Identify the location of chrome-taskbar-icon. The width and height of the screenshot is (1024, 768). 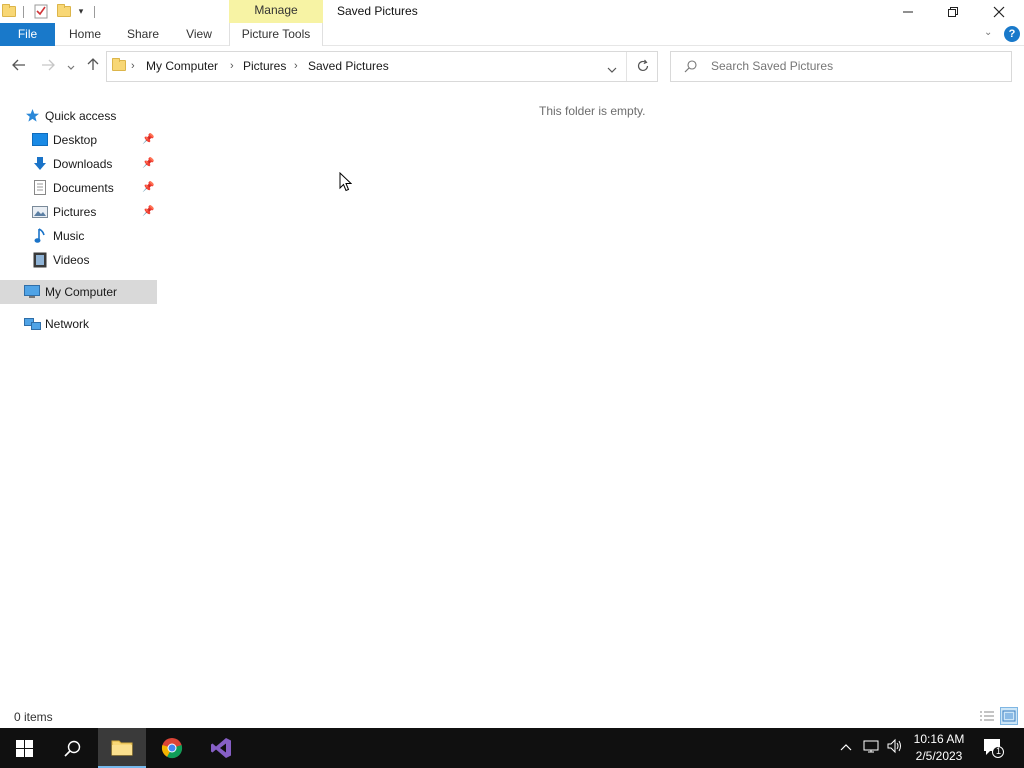
(172, 748).